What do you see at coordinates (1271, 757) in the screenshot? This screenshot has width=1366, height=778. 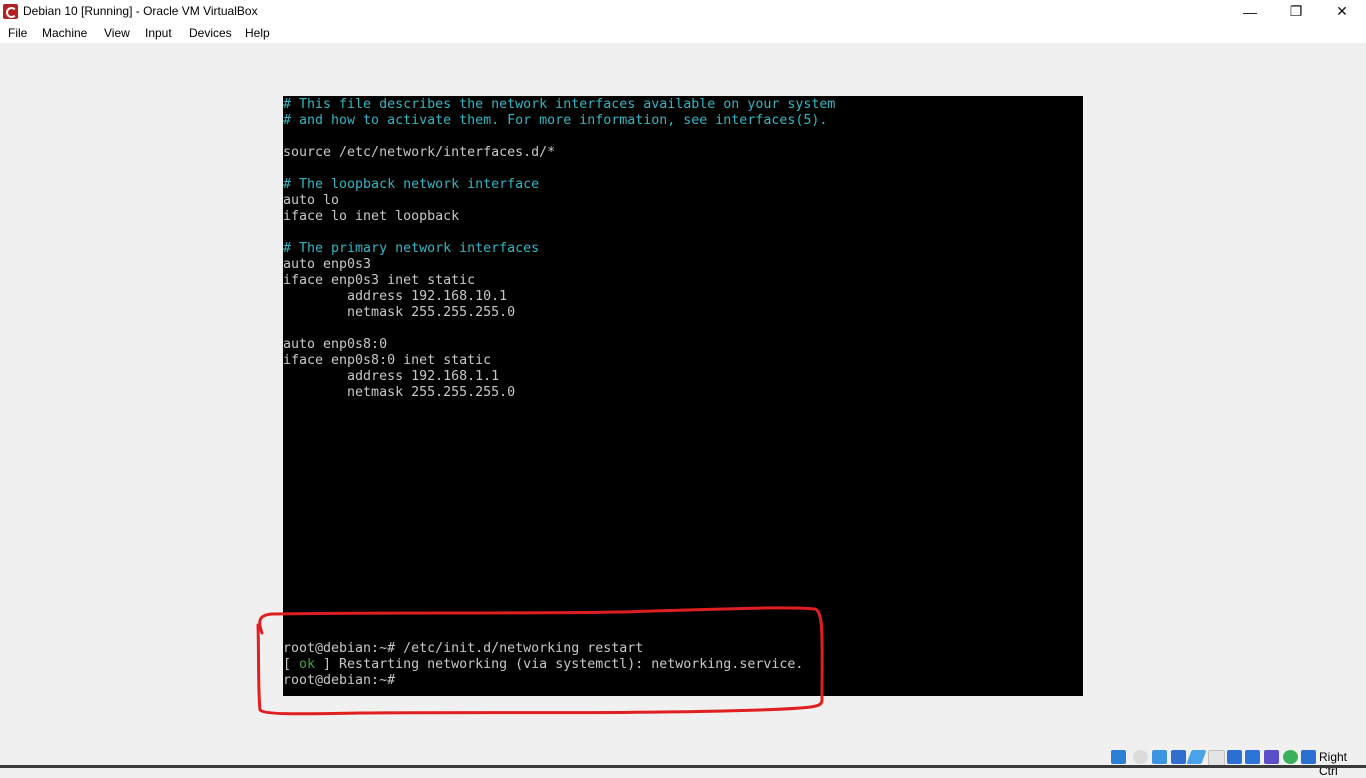 I see `cpu-virtualization-icon` at bounding box center [1271, 757].